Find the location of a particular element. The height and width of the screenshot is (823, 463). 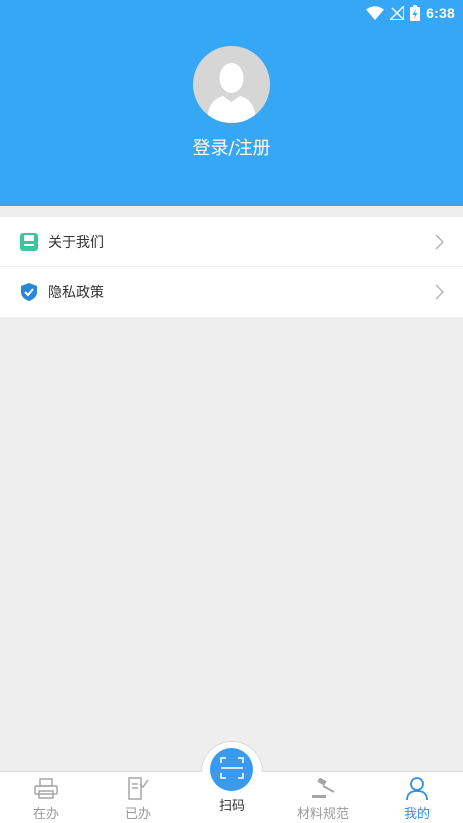

scan-label: 扫码 is located at coordinates (232, 804).